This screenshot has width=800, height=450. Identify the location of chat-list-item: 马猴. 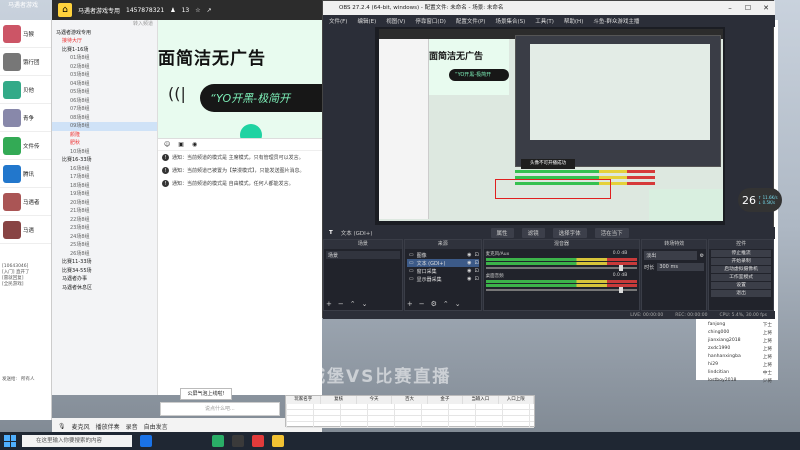
(25, 34).